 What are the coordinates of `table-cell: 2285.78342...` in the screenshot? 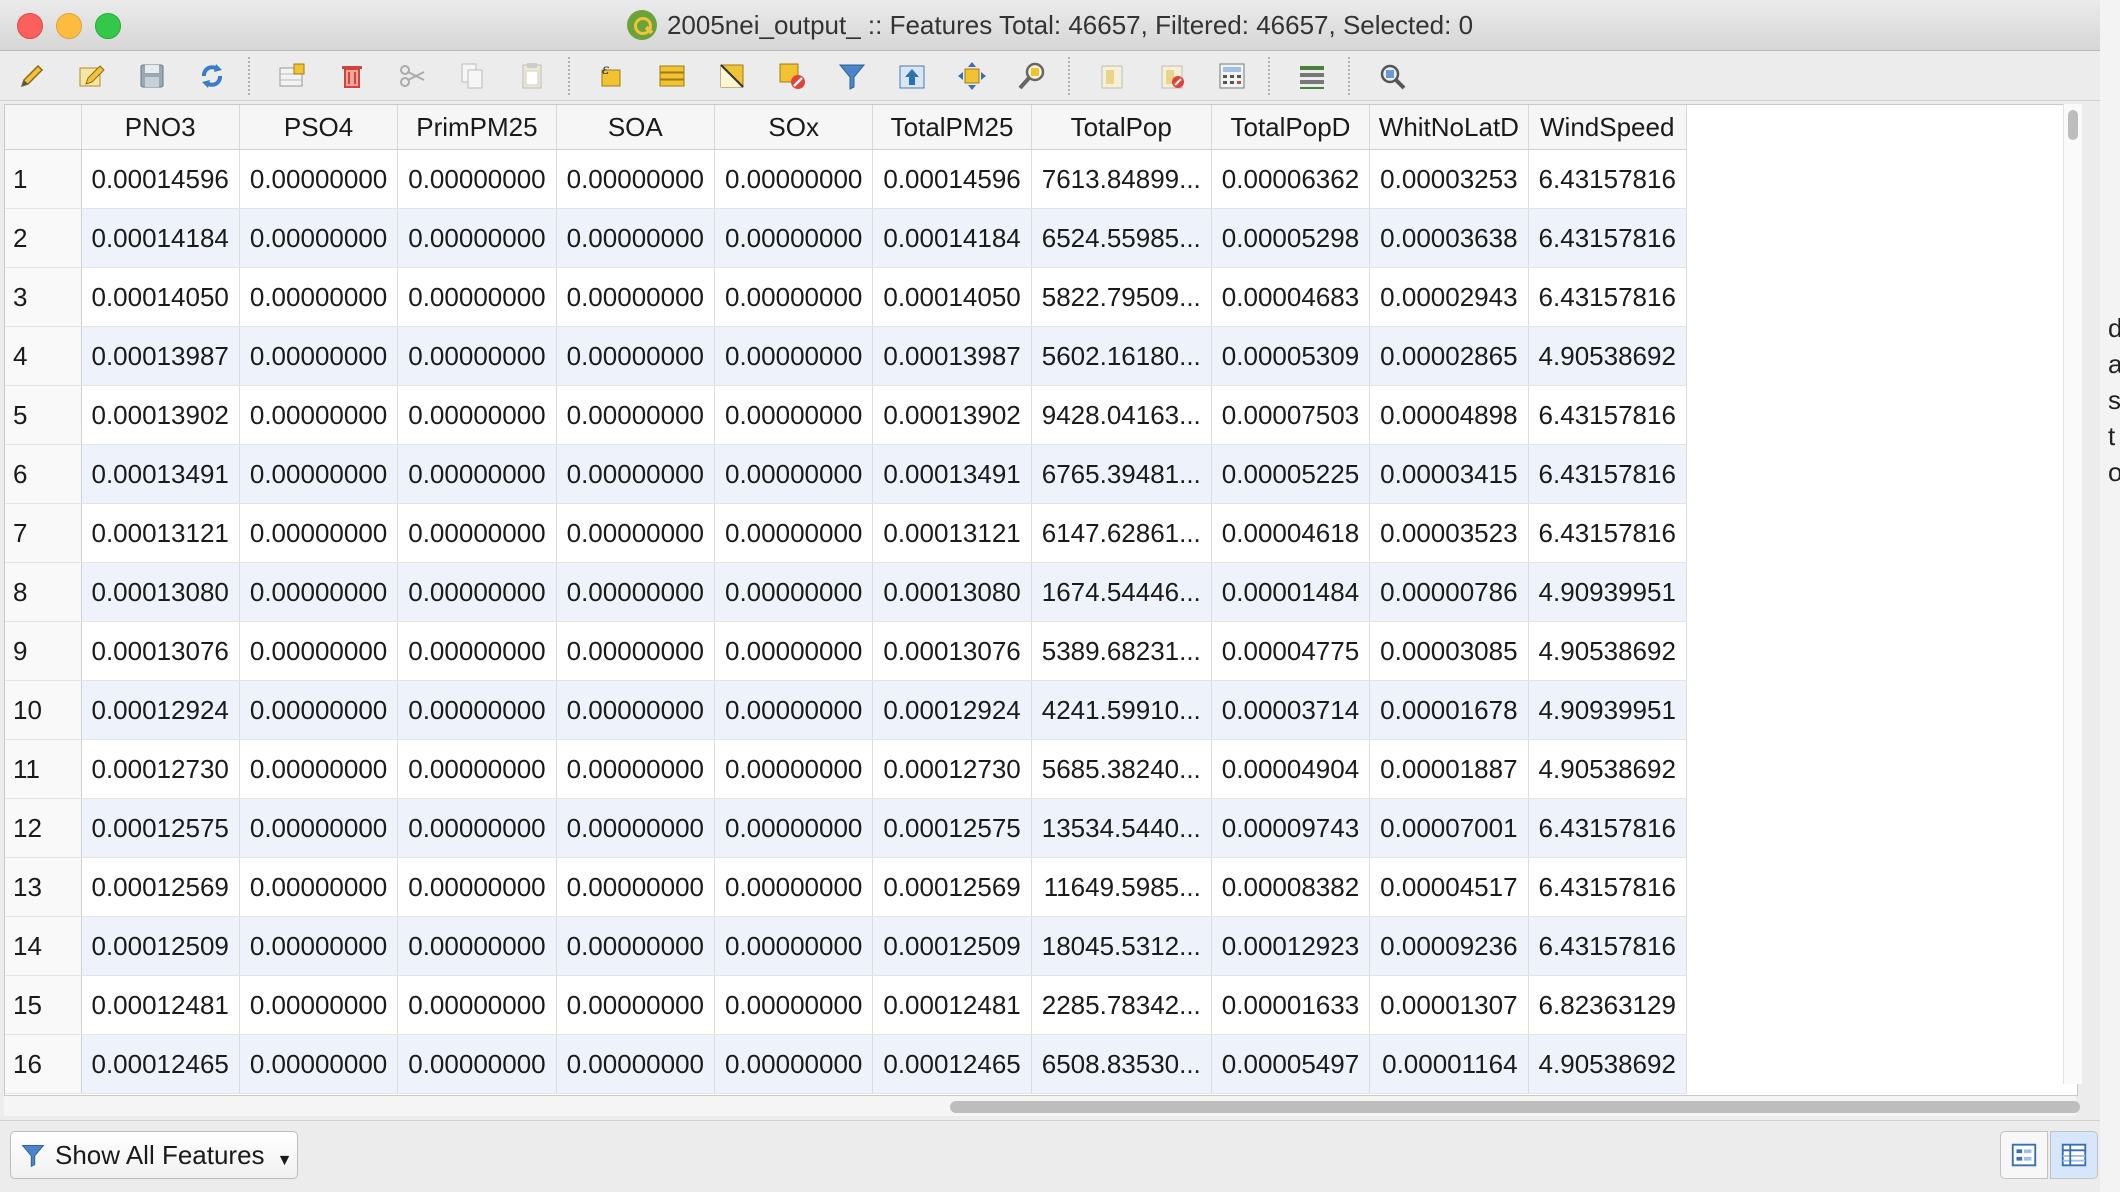 It's located at (1121, 1005).